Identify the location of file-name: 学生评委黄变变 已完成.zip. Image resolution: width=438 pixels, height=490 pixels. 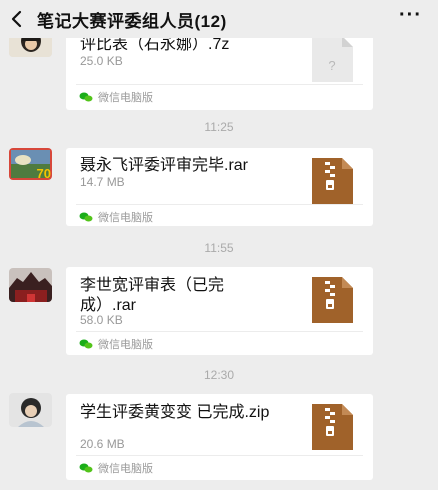
(175, 412).